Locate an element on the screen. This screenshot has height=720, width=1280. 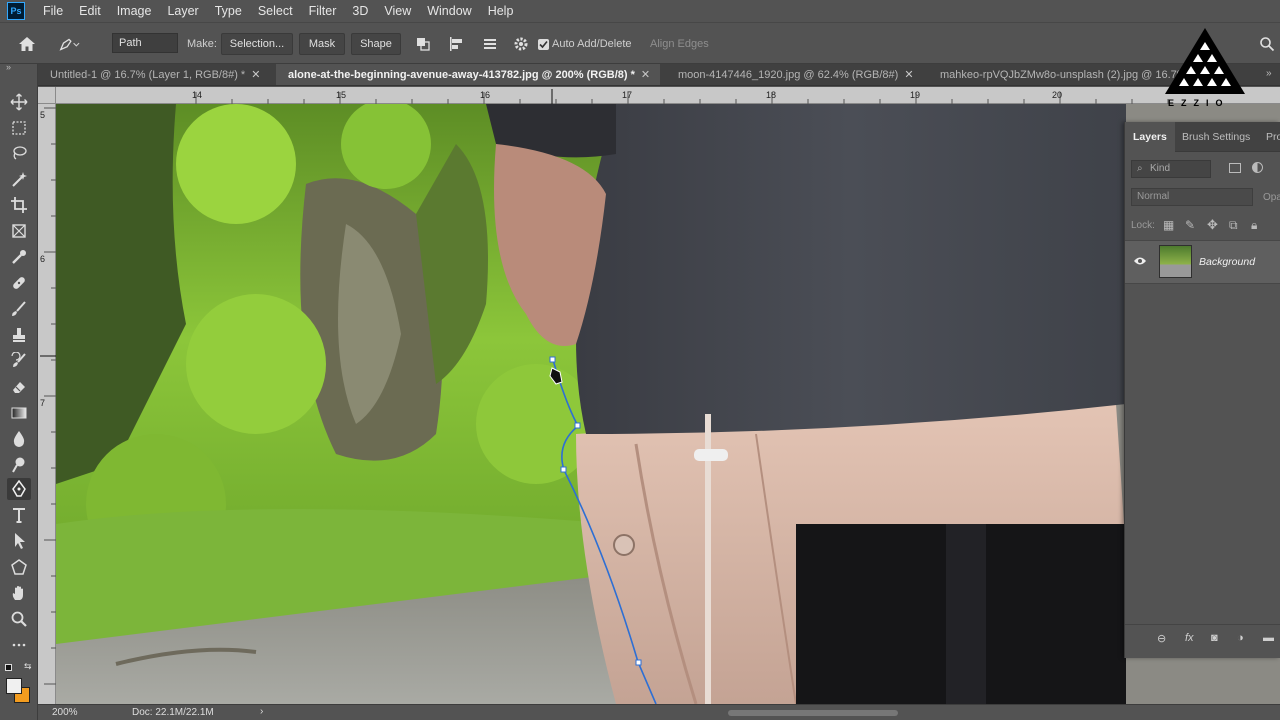
menu-3d: 3D is located at coordinates (360, 11).